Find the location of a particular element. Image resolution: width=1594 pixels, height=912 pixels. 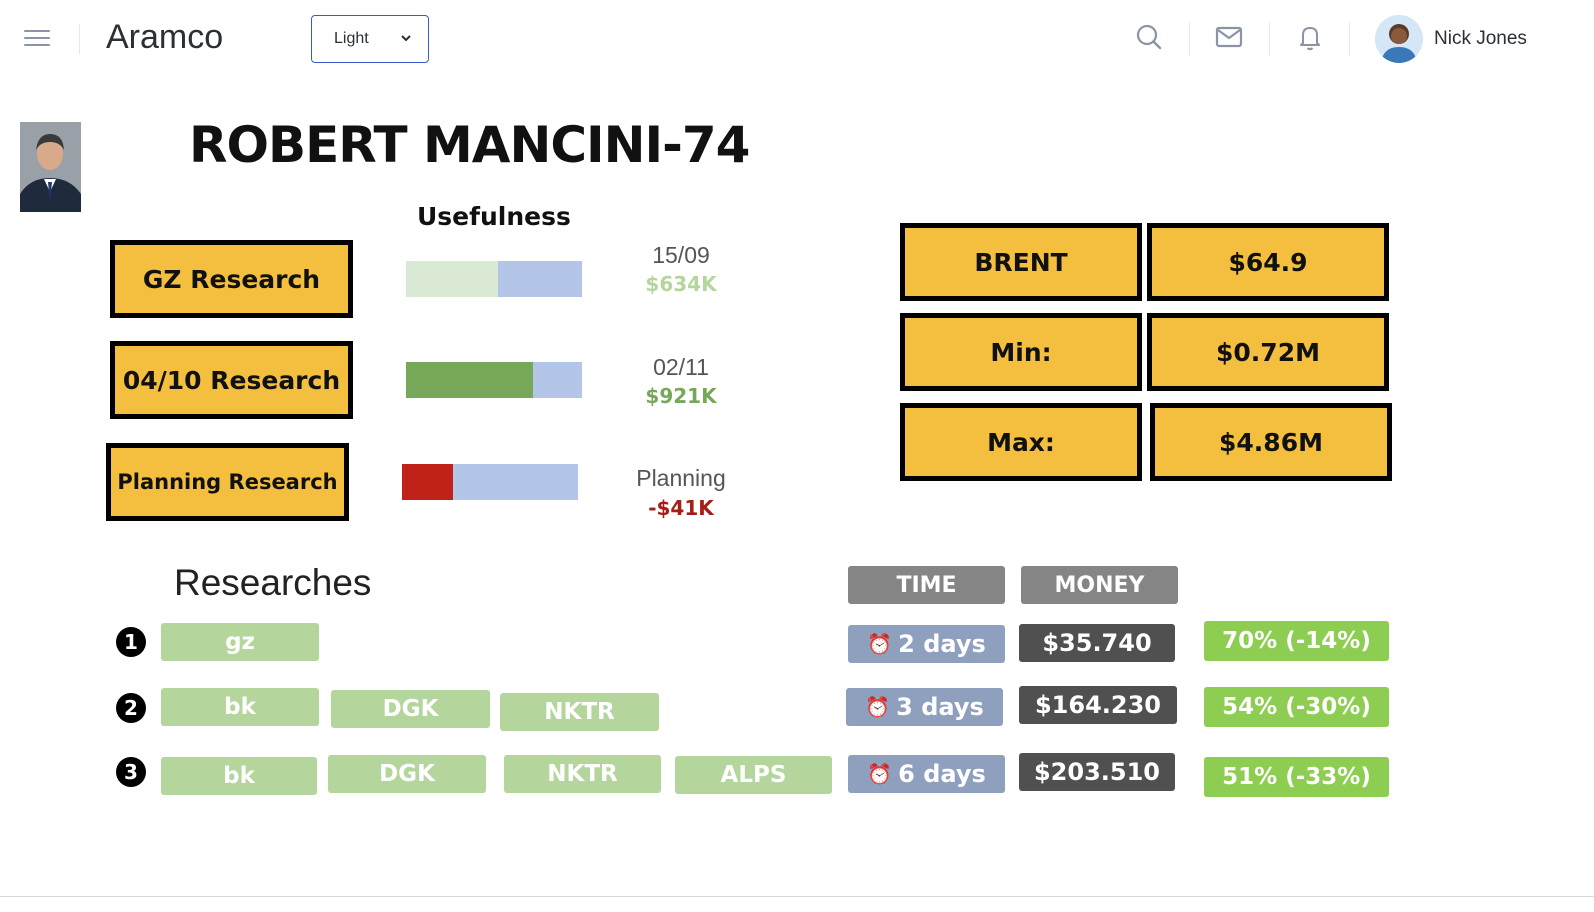

money-cell: $35.740 is located at coordinates (1097, 643).